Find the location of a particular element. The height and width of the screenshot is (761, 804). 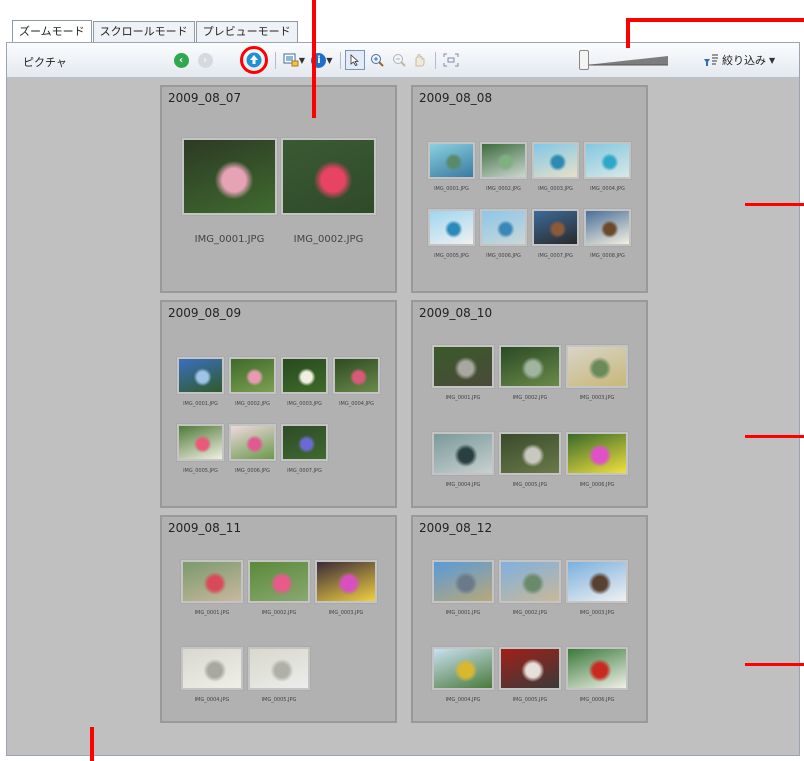

toolbar: ピクチャ ‹ › ▼ i ▼ 絞り込み ▼ is located at coordinates (403, 60).